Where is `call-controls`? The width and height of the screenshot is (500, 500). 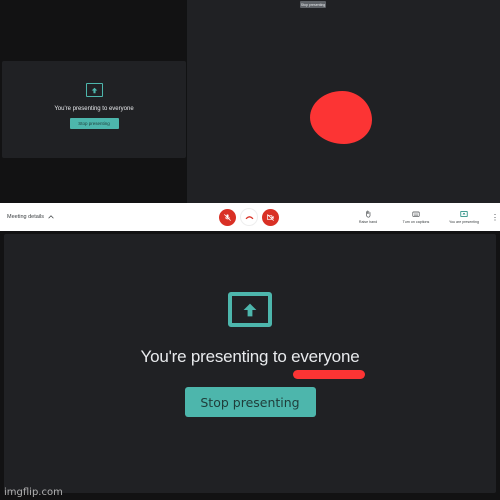
call-controls is located at coordinates (249, 217).